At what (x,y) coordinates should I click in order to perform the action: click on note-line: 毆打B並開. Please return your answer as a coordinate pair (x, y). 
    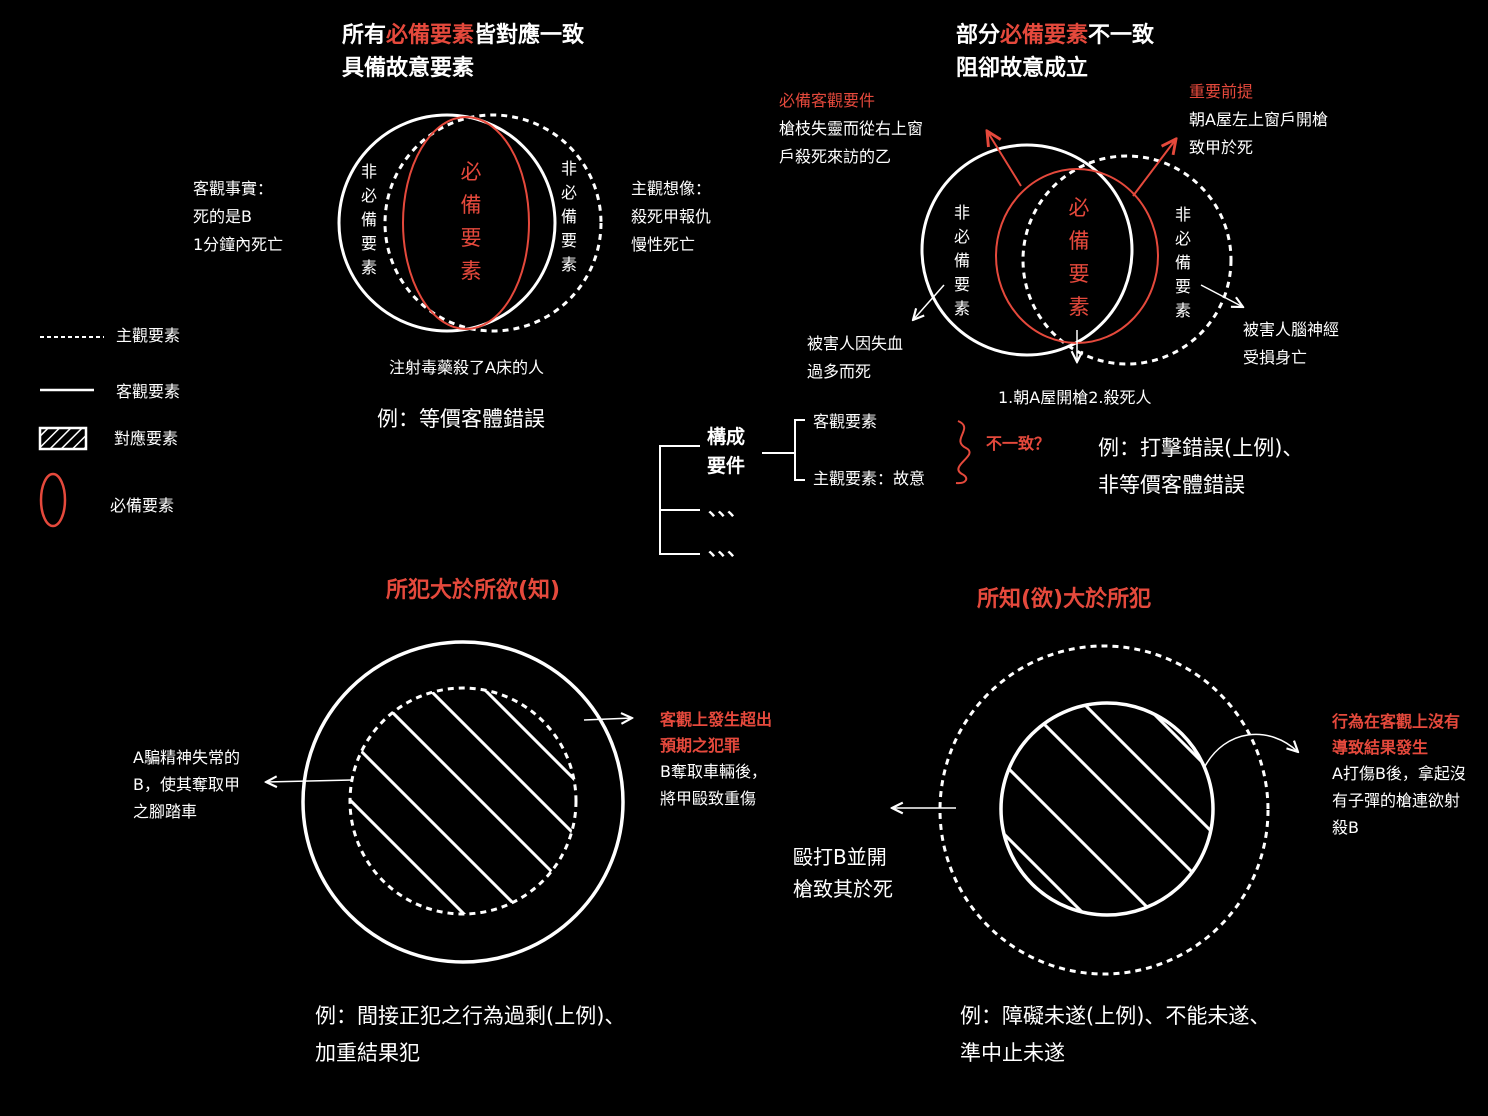
    Looking at the image, I should click on (840, 857).